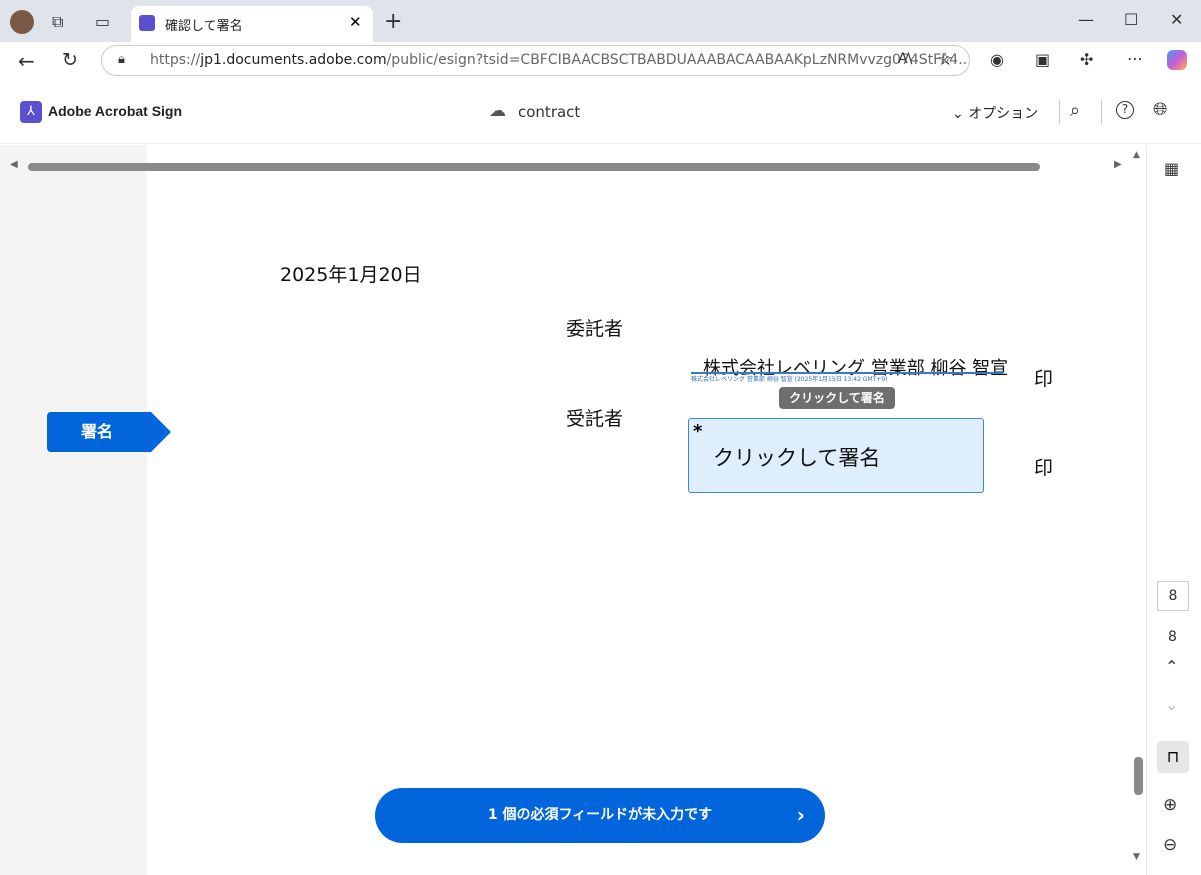  What do you see at coordinates (115, 111) in the screenshot?
I see `brand-name: Adobe Acrobat Sign` at bounding box center [115, 111].